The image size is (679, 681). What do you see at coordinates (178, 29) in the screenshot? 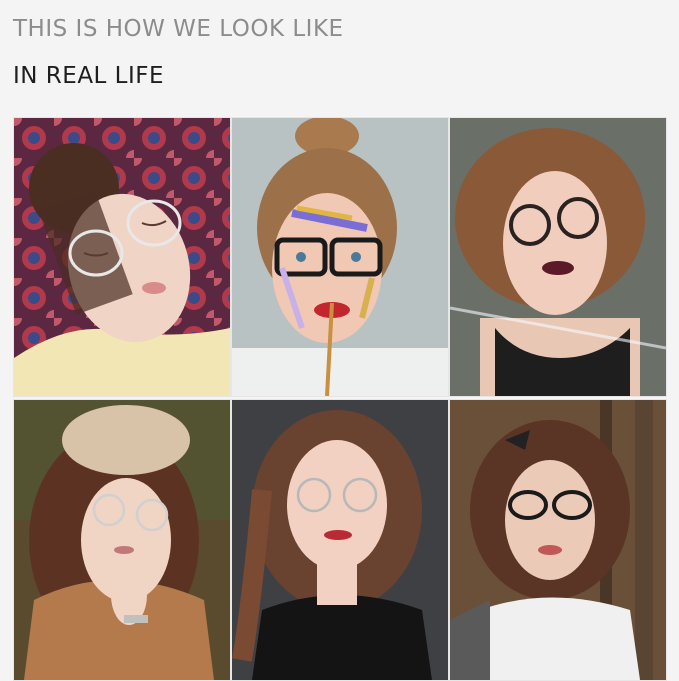
I see `page-title-line-1: THIS IS HOW WE LOOK LIKE` at bounding box center [178, 29].